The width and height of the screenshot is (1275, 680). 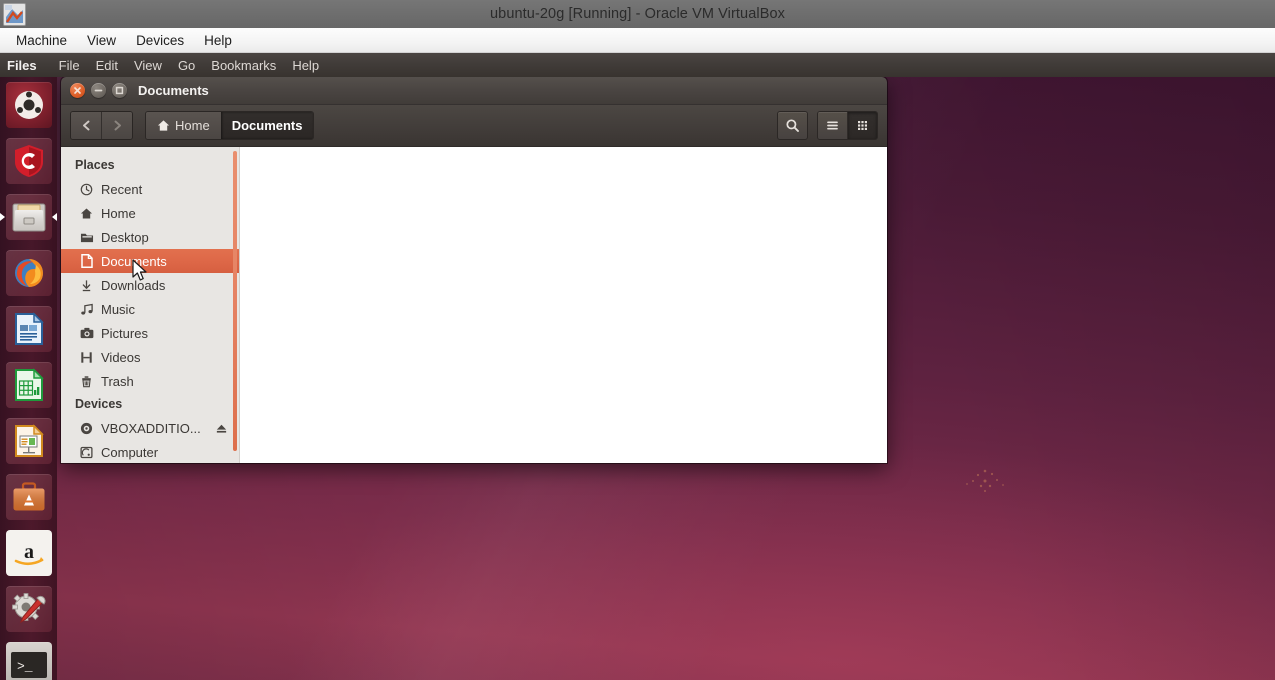 What do you see at coordinates (148, 65) in the screenshot?
I see `panel-menu-view: View` at bounding box center [148, 65].